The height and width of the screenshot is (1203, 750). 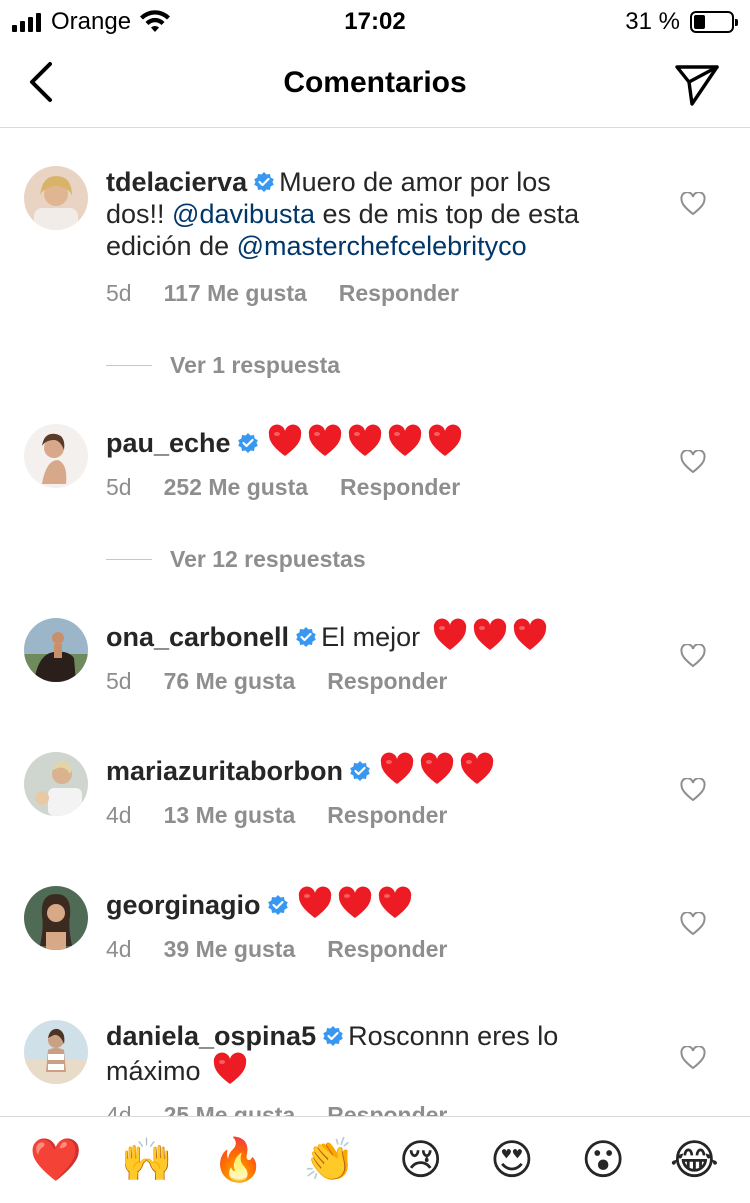 I want to click on mention-link: @davibusta, so click(x=243, y=214).